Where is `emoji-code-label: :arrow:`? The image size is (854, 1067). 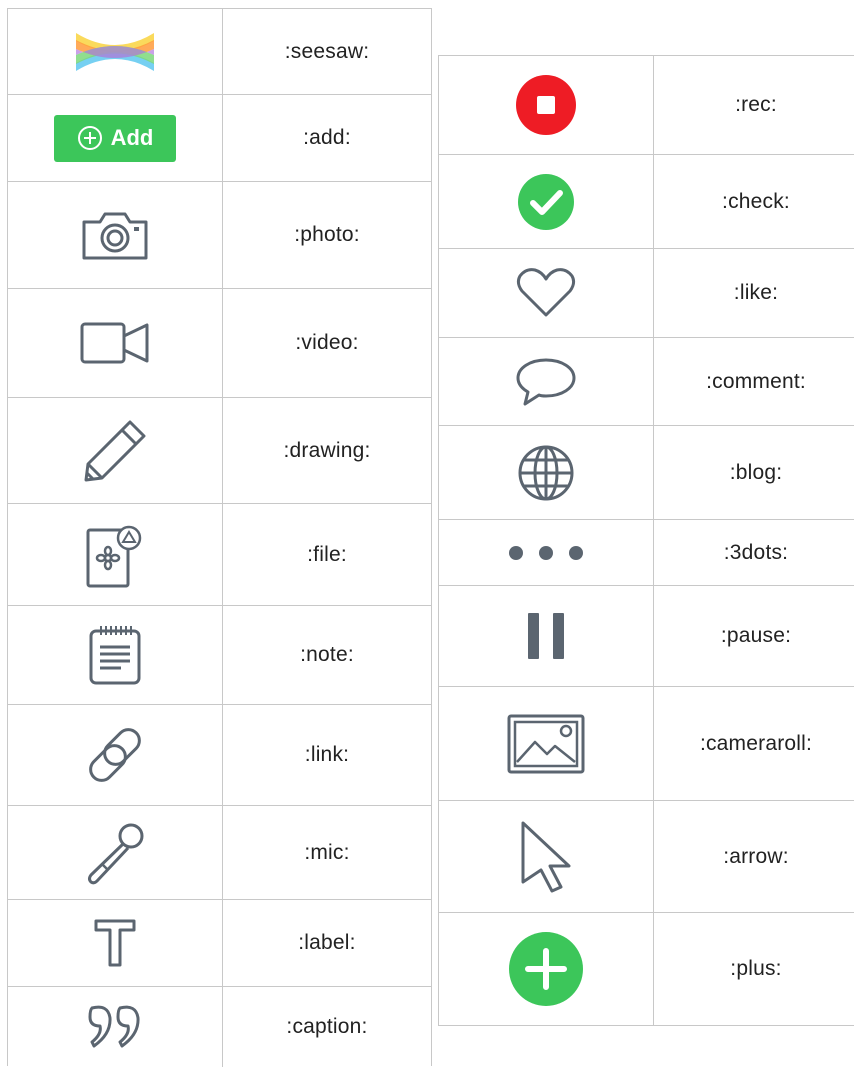
emoji-code-label: :arrow: is located at coordinates (756, 856).